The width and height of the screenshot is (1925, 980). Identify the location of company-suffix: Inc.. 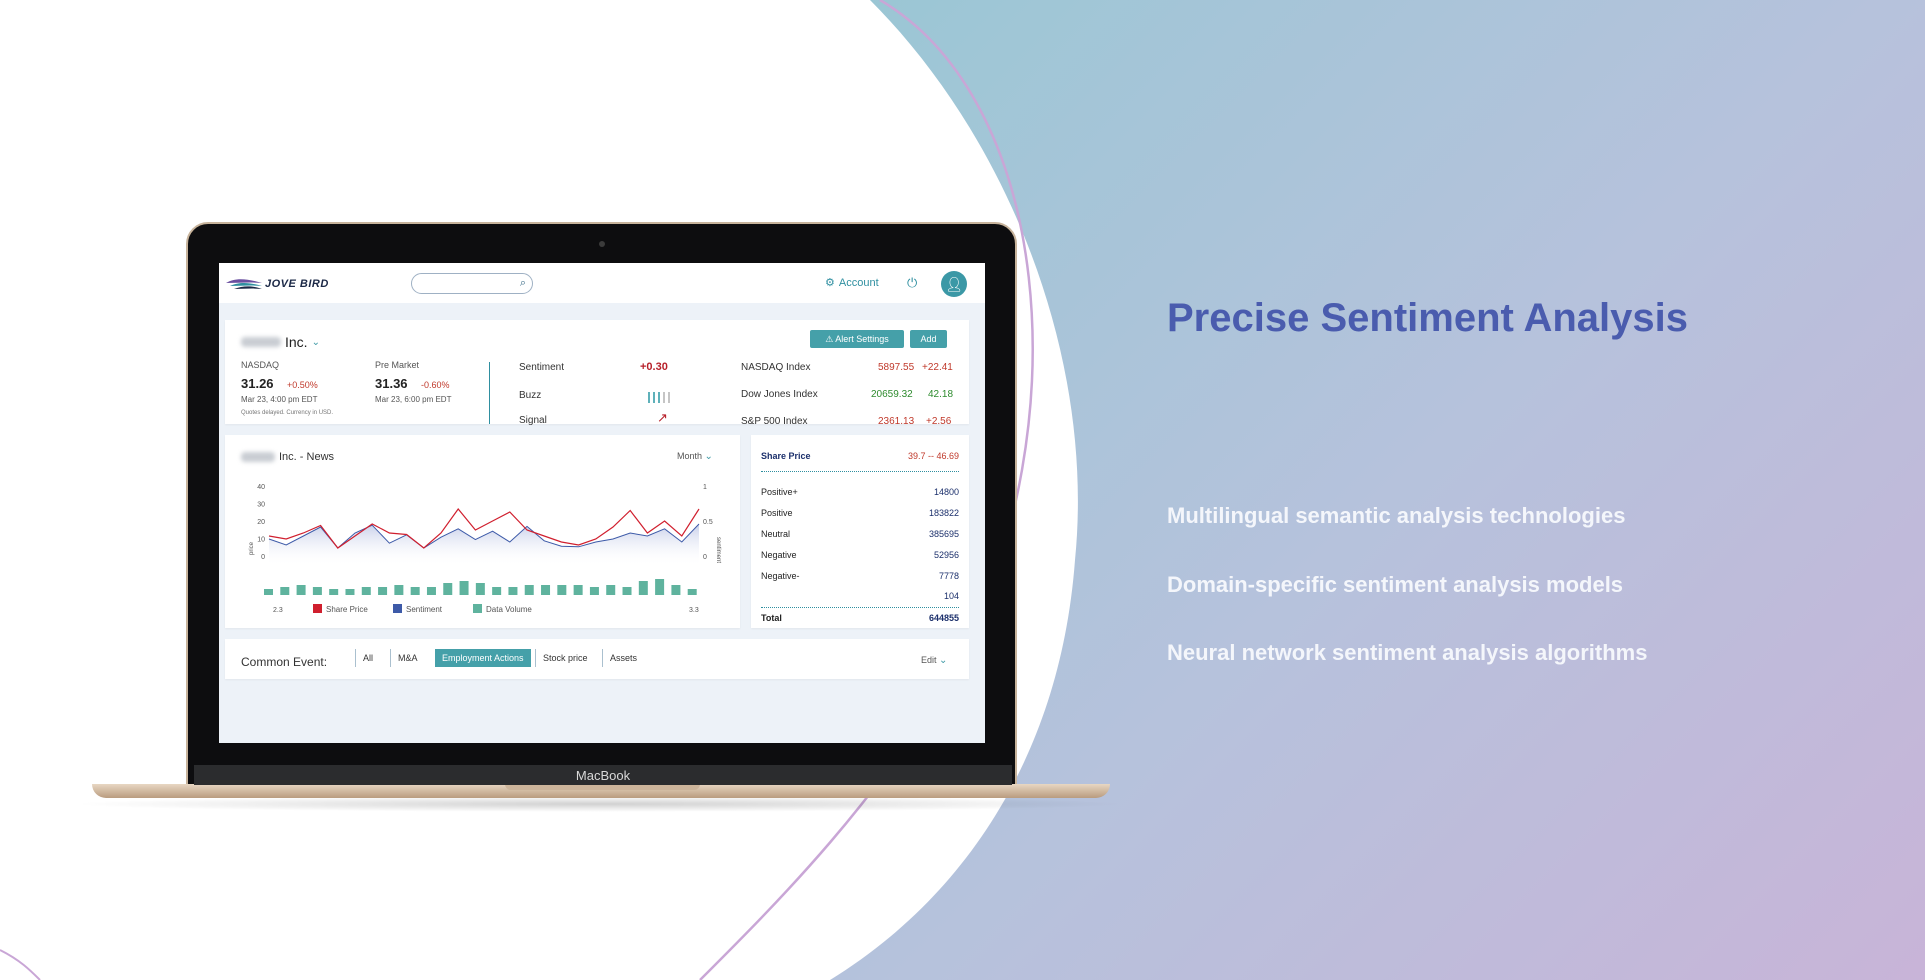
(296, 342).